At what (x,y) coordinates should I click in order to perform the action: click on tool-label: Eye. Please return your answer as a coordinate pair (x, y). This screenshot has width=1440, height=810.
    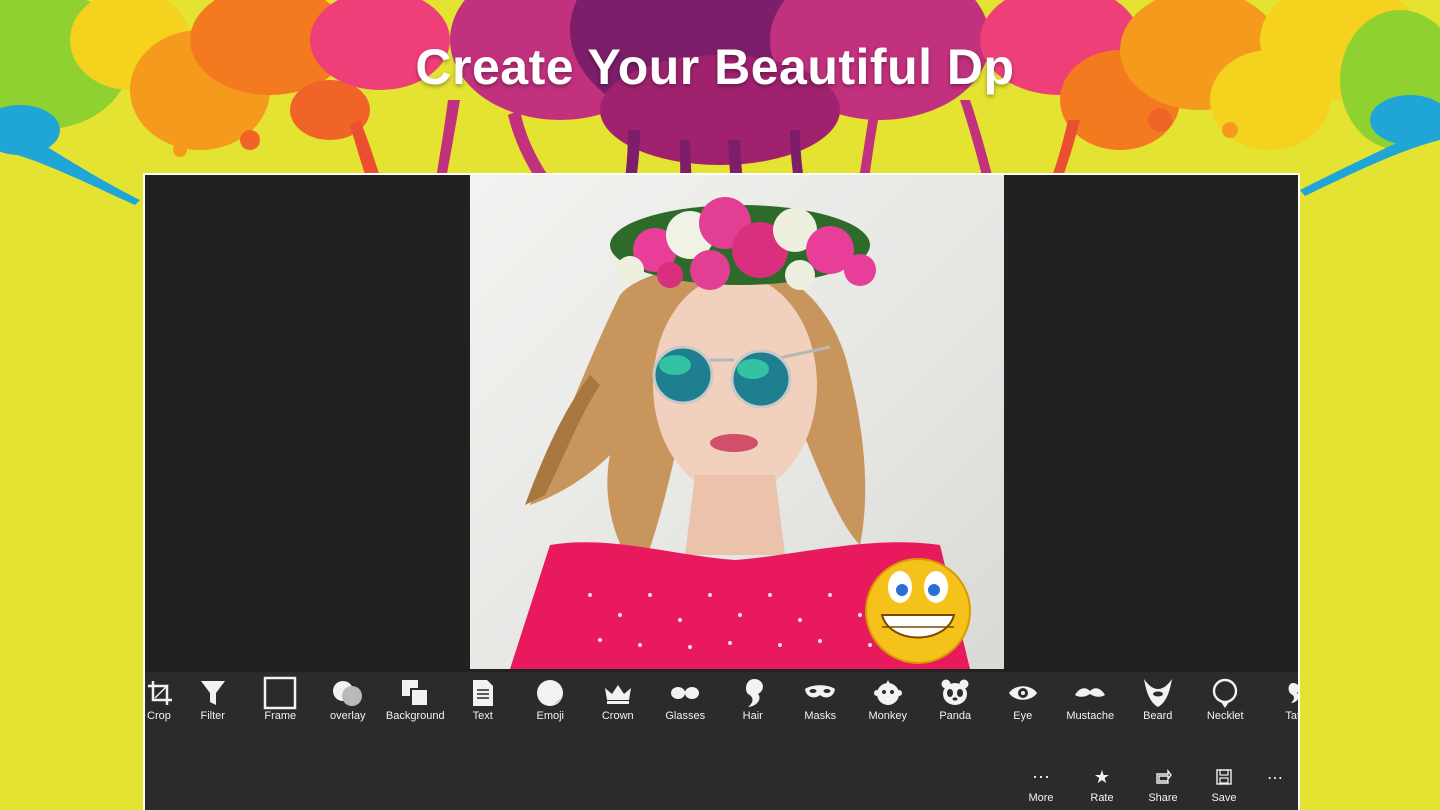
    Looking at the image, I should click on (1023, 716).